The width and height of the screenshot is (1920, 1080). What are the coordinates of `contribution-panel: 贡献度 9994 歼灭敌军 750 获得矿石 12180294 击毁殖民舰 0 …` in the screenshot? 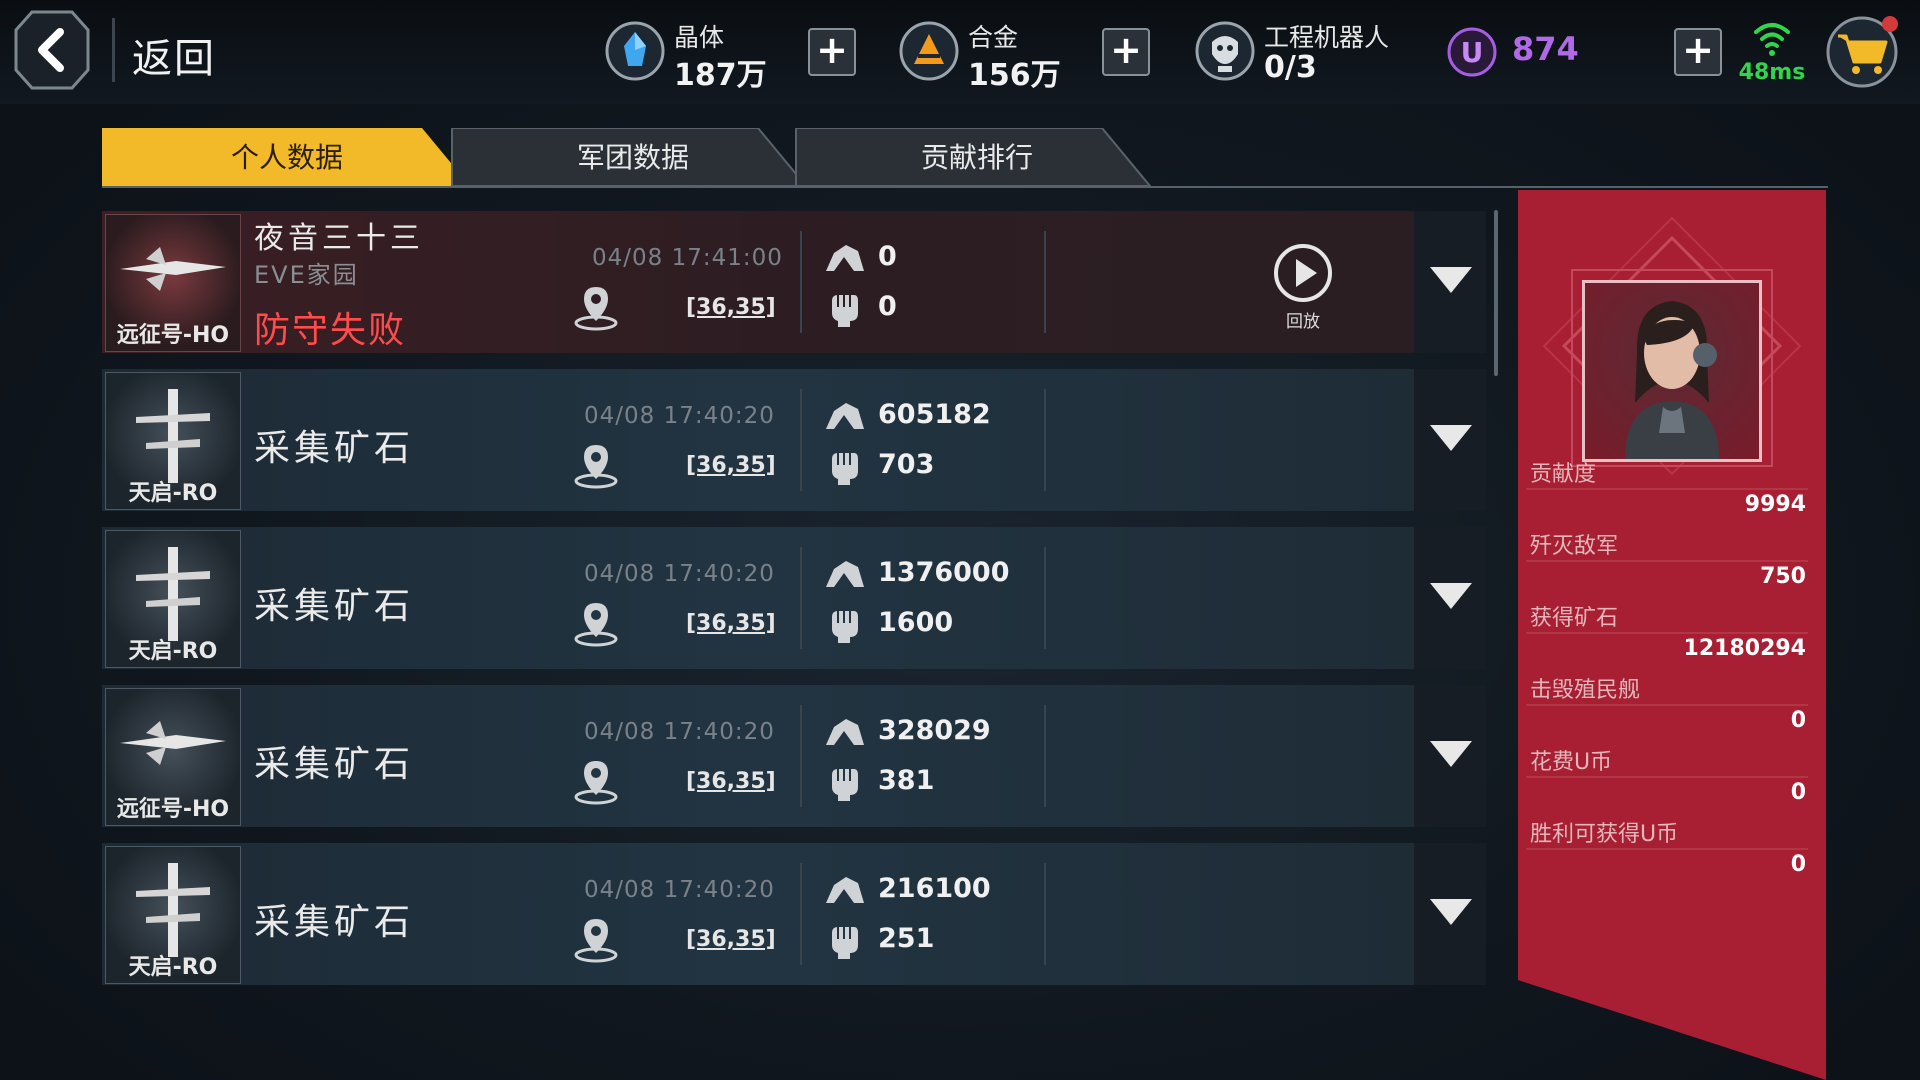 It's located at (1672, 635).